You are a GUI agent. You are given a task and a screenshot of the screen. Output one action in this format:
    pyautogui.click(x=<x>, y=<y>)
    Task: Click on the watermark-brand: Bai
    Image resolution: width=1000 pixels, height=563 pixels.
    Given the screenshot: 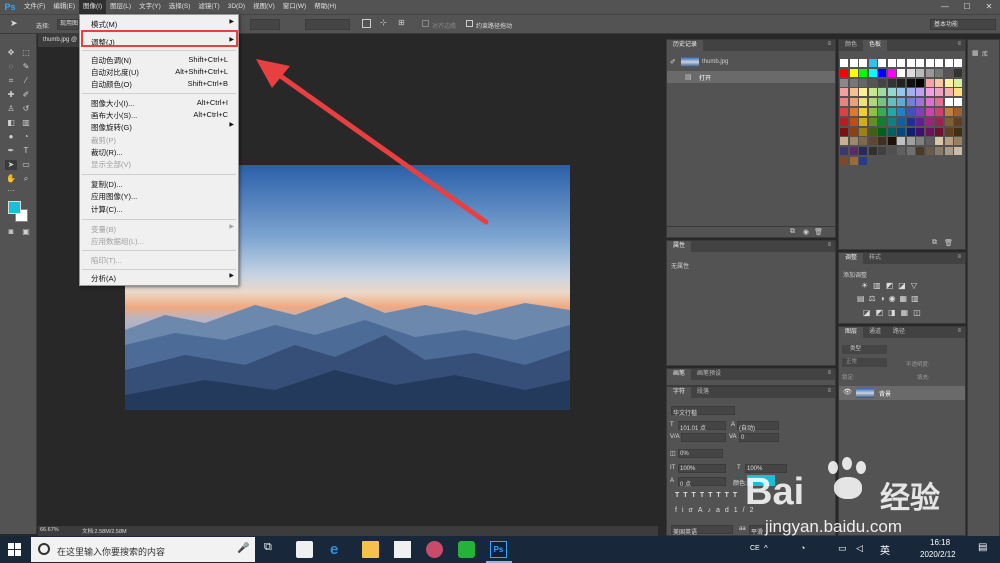 What is the action you would take?
    pyautogui.click(x=775, y=492)
    